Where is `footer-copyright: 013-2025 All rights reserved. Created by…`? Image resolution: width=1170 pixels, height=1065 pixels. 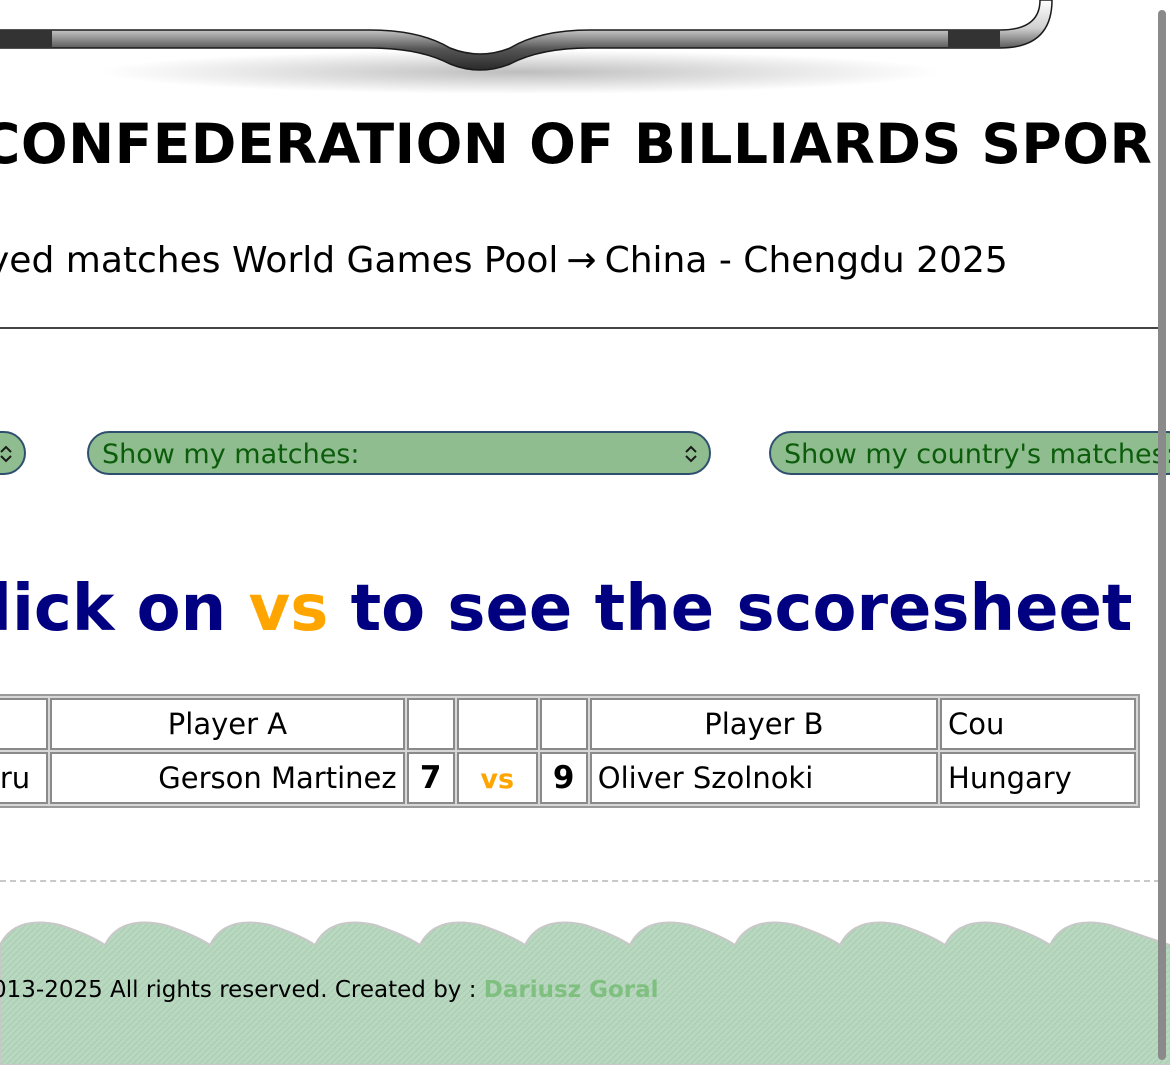 footer-copyright: 013-2025 All rights reserved. Created by… is located at coordinates (329, 990).